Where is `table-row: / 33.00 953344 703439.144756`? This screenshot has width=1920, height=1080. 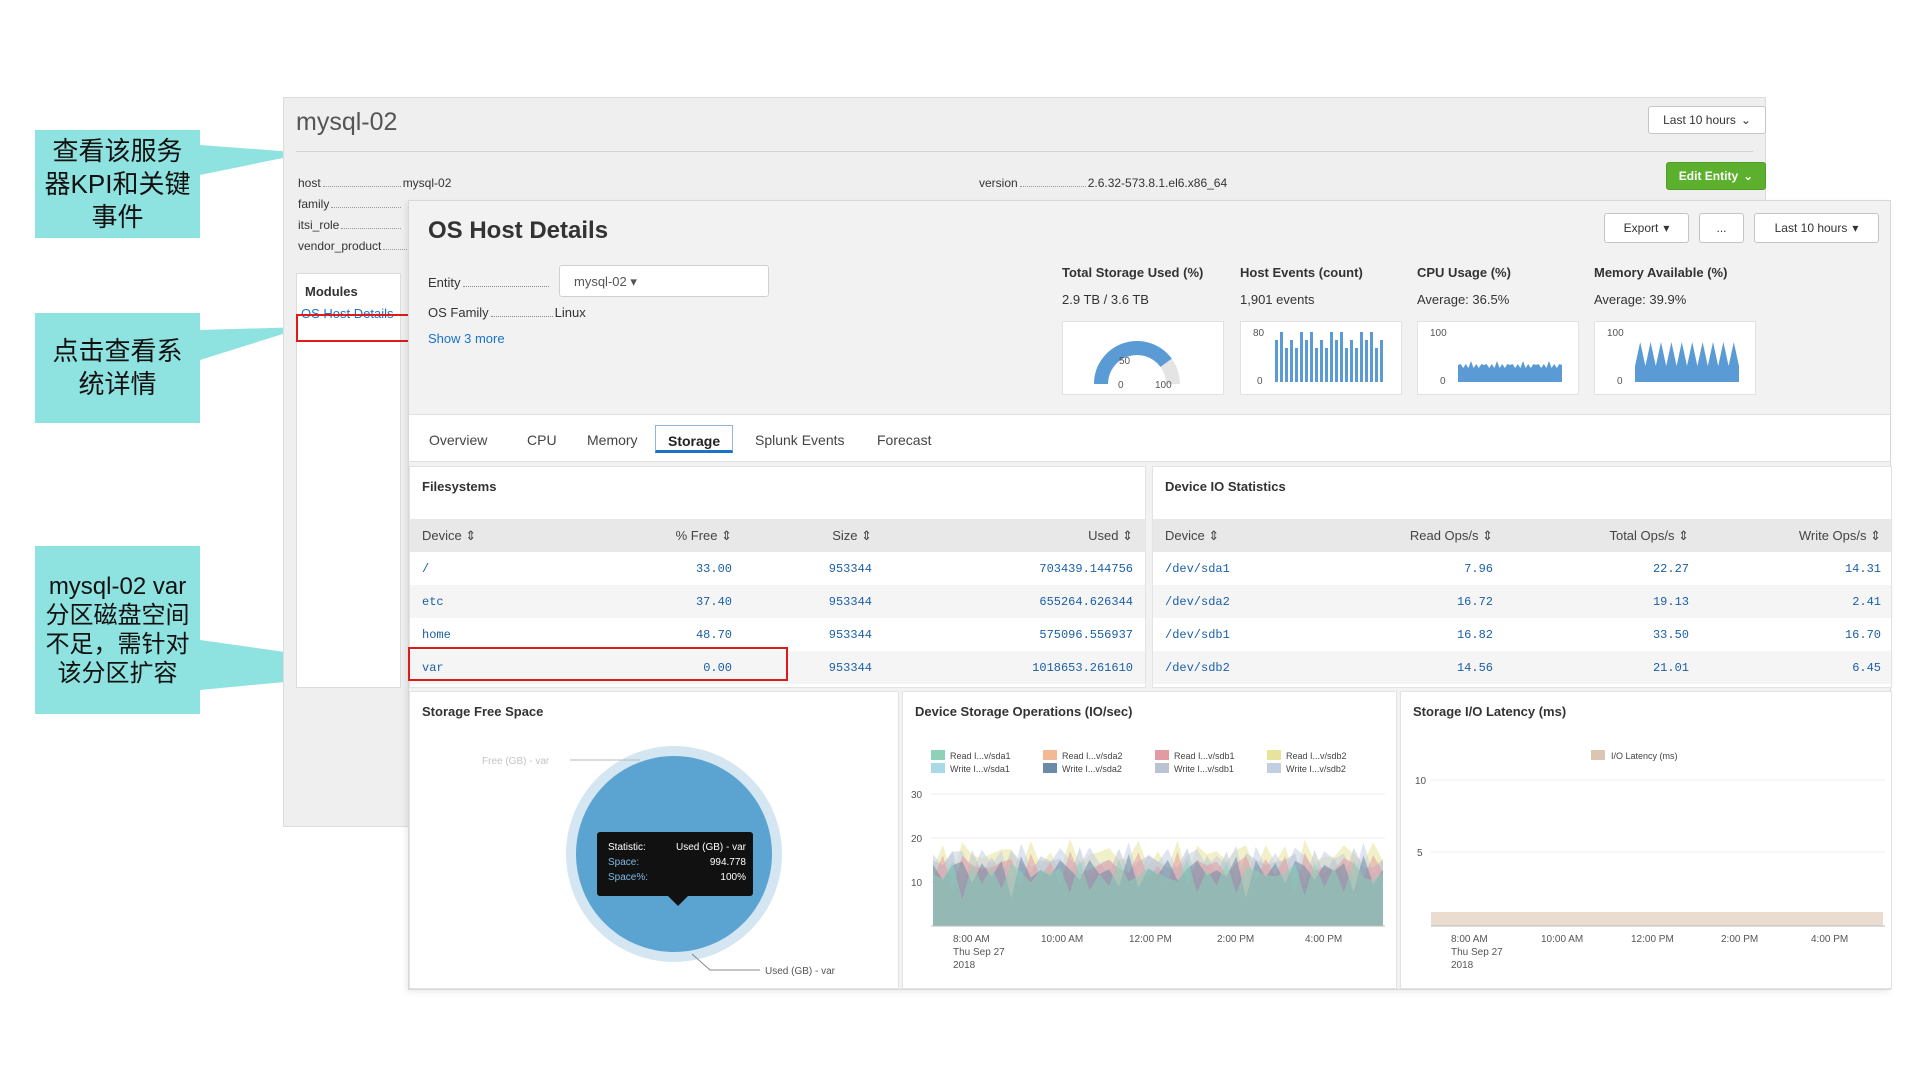 table-row: / 33.00 953344 703439.144756 is located at coordinates (777, 568).